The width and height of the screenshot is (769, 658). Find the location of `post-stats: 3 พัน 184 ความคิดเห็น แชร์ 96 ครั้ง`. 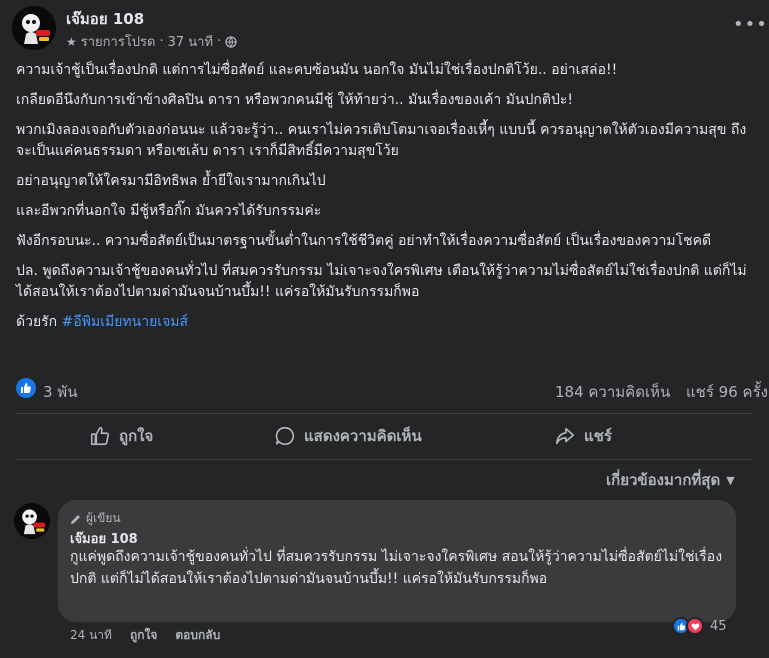

post-stats: 3 พัน 184 ความคิดเห็น แชร์ 96 ครั้ง is located at coordinates (384, 389).